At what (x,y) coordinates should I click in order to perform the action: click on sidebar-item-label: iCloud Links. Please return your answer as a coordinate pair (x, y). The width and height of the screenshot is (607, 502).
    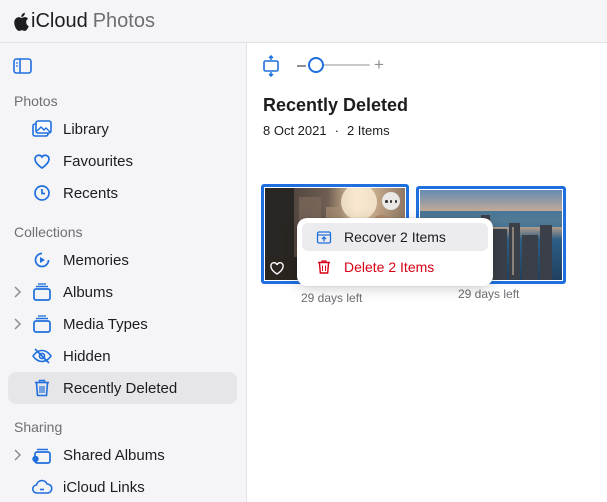
    Looking at the image, I should click on (104, 487).